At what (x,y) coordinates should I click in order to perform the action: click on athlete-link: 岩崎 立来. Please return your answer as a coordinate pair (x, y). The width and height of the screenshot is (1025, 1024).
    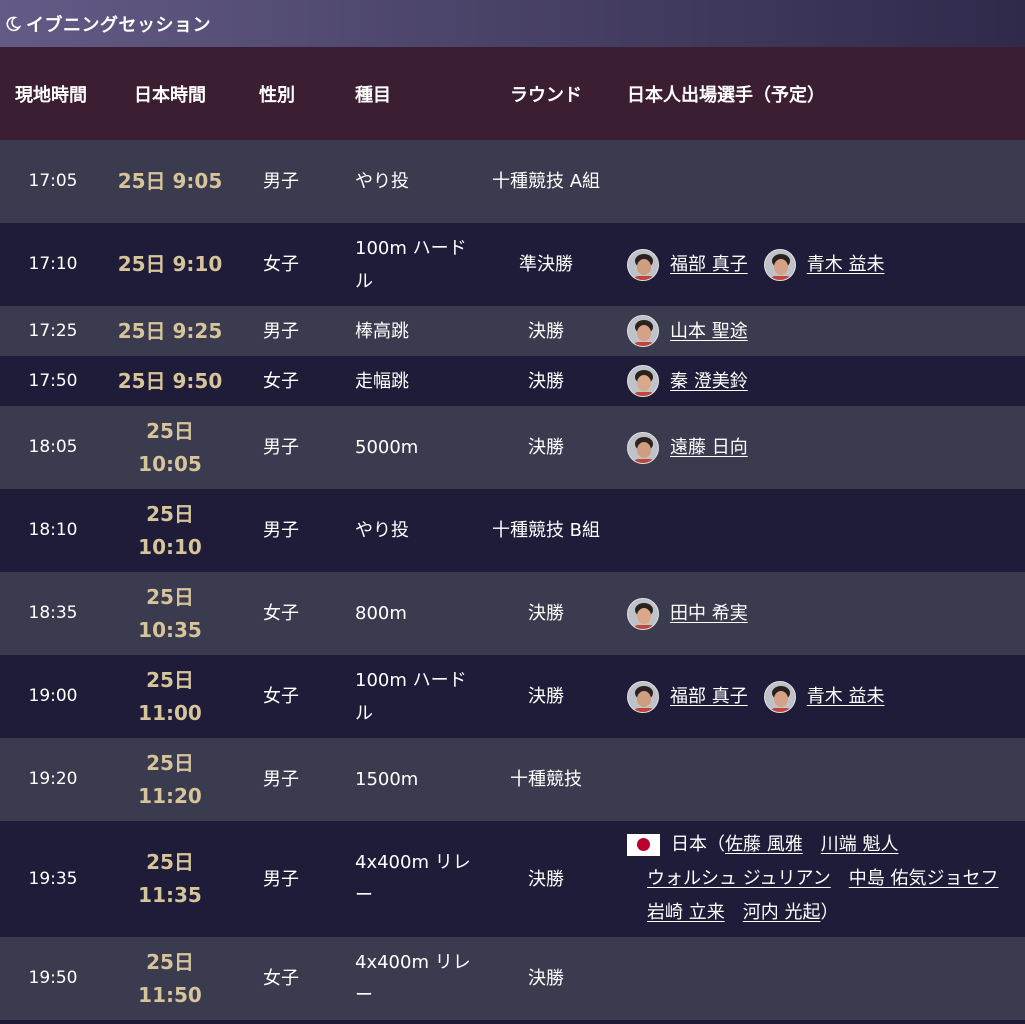
    Looking at the image, I should click on (686, 913).